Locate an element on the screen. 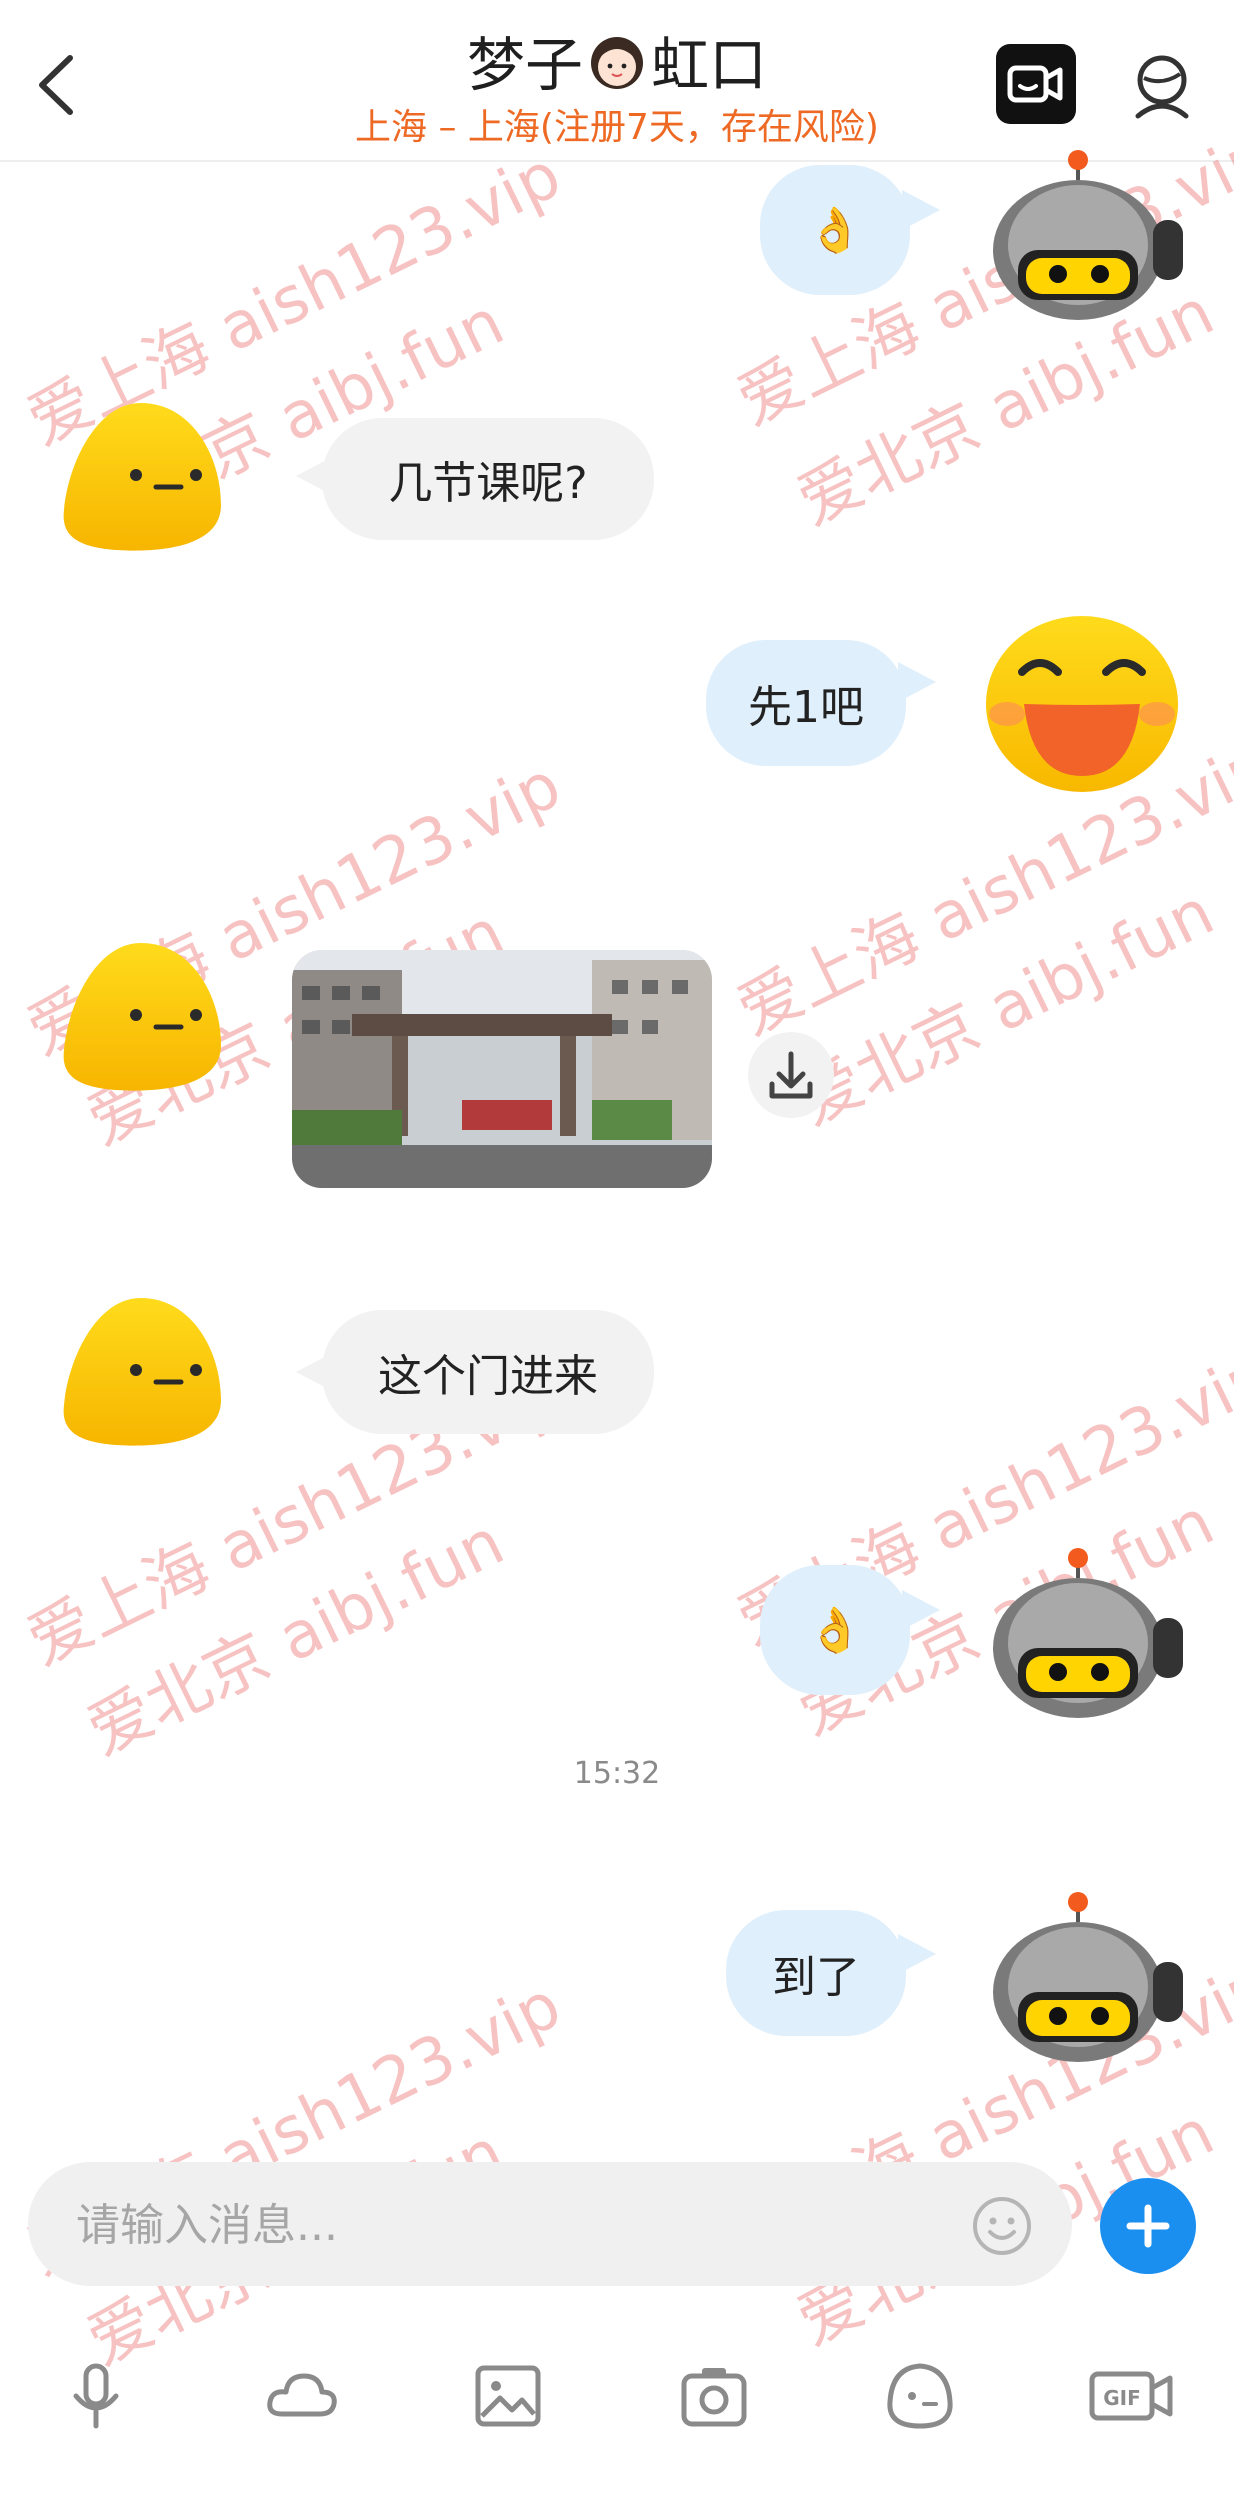 Image resolution: width=1234 pixels, height=2500 pixels. contact-profile-icon is located at coordinates (1162, 86).